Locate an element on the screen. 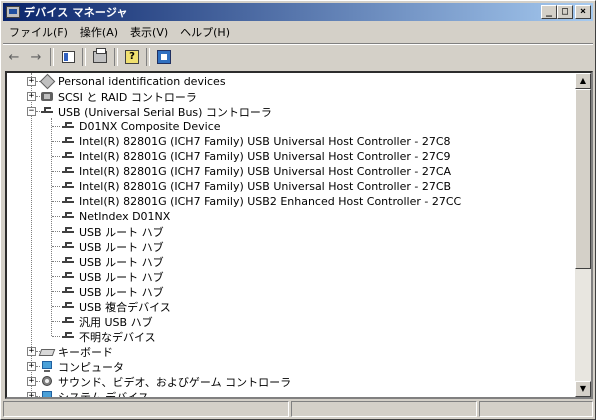 The height and width of the screenshot is (420, 596). tree-category: + サウンド、ビデオ、およびゲーム コントローラ is located at coordinates (159, 381).